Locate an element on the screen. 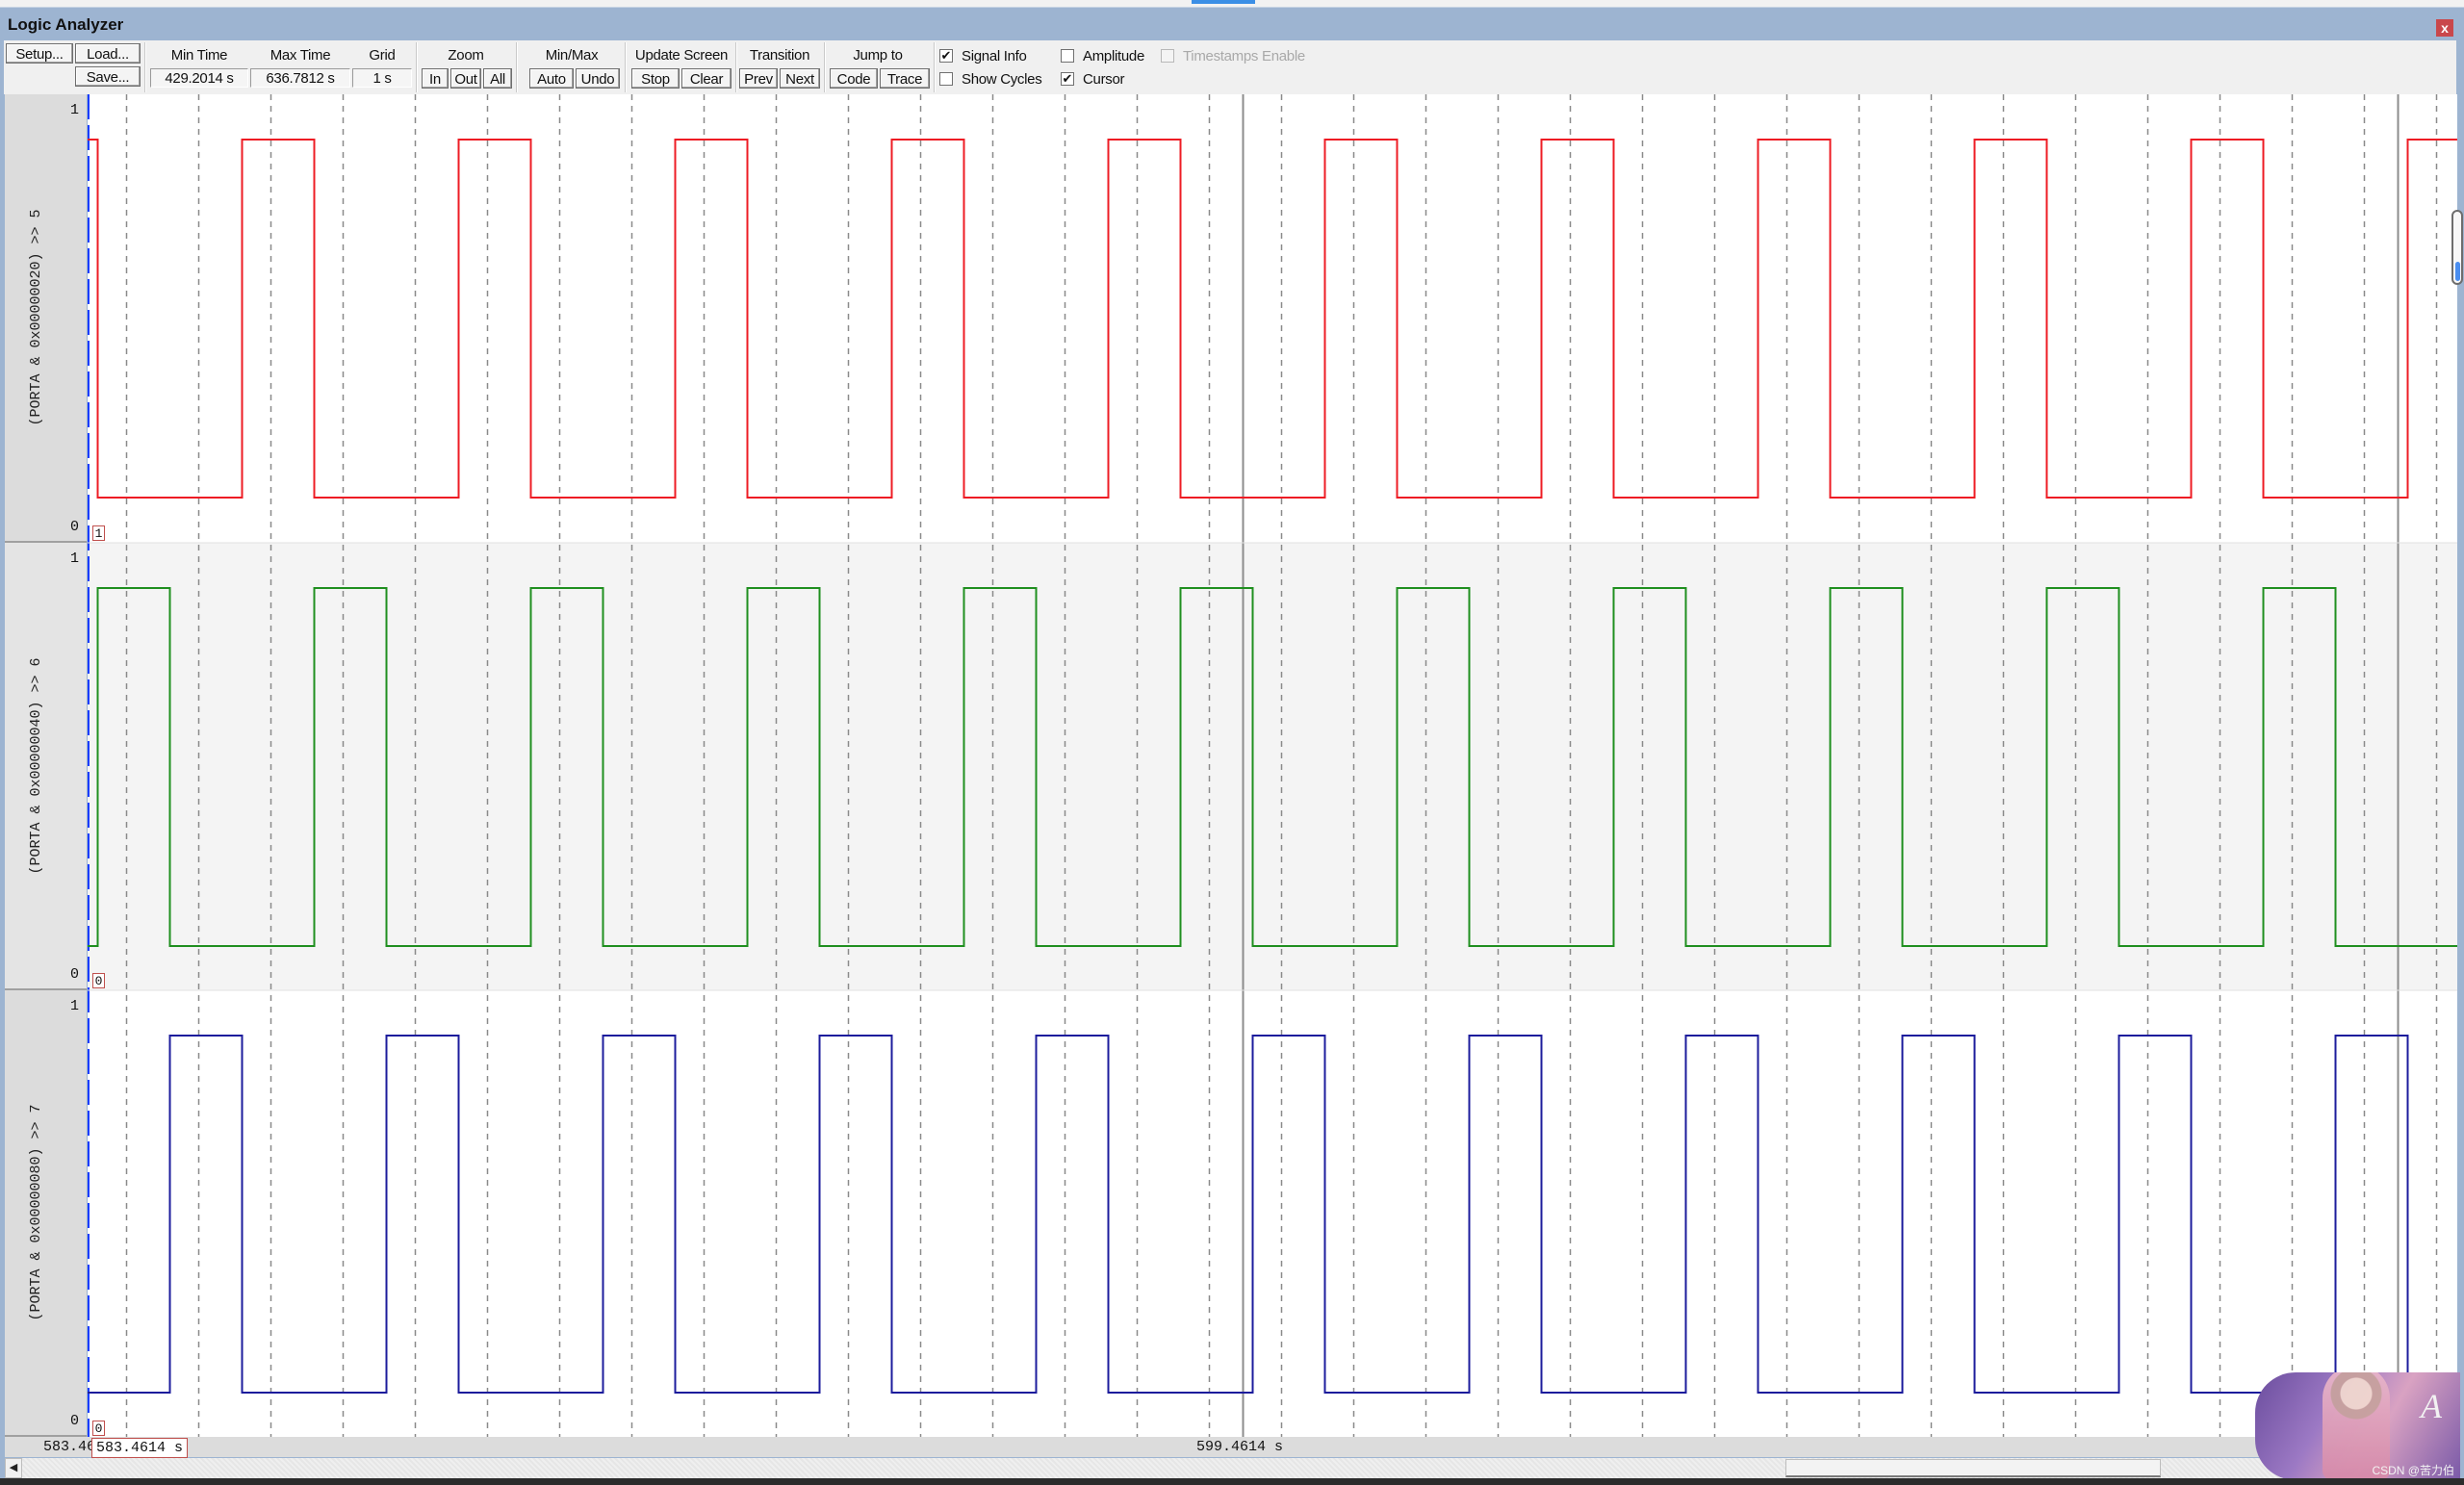  timestamps-enable-checkbox is located at coordinates (1167, 56).